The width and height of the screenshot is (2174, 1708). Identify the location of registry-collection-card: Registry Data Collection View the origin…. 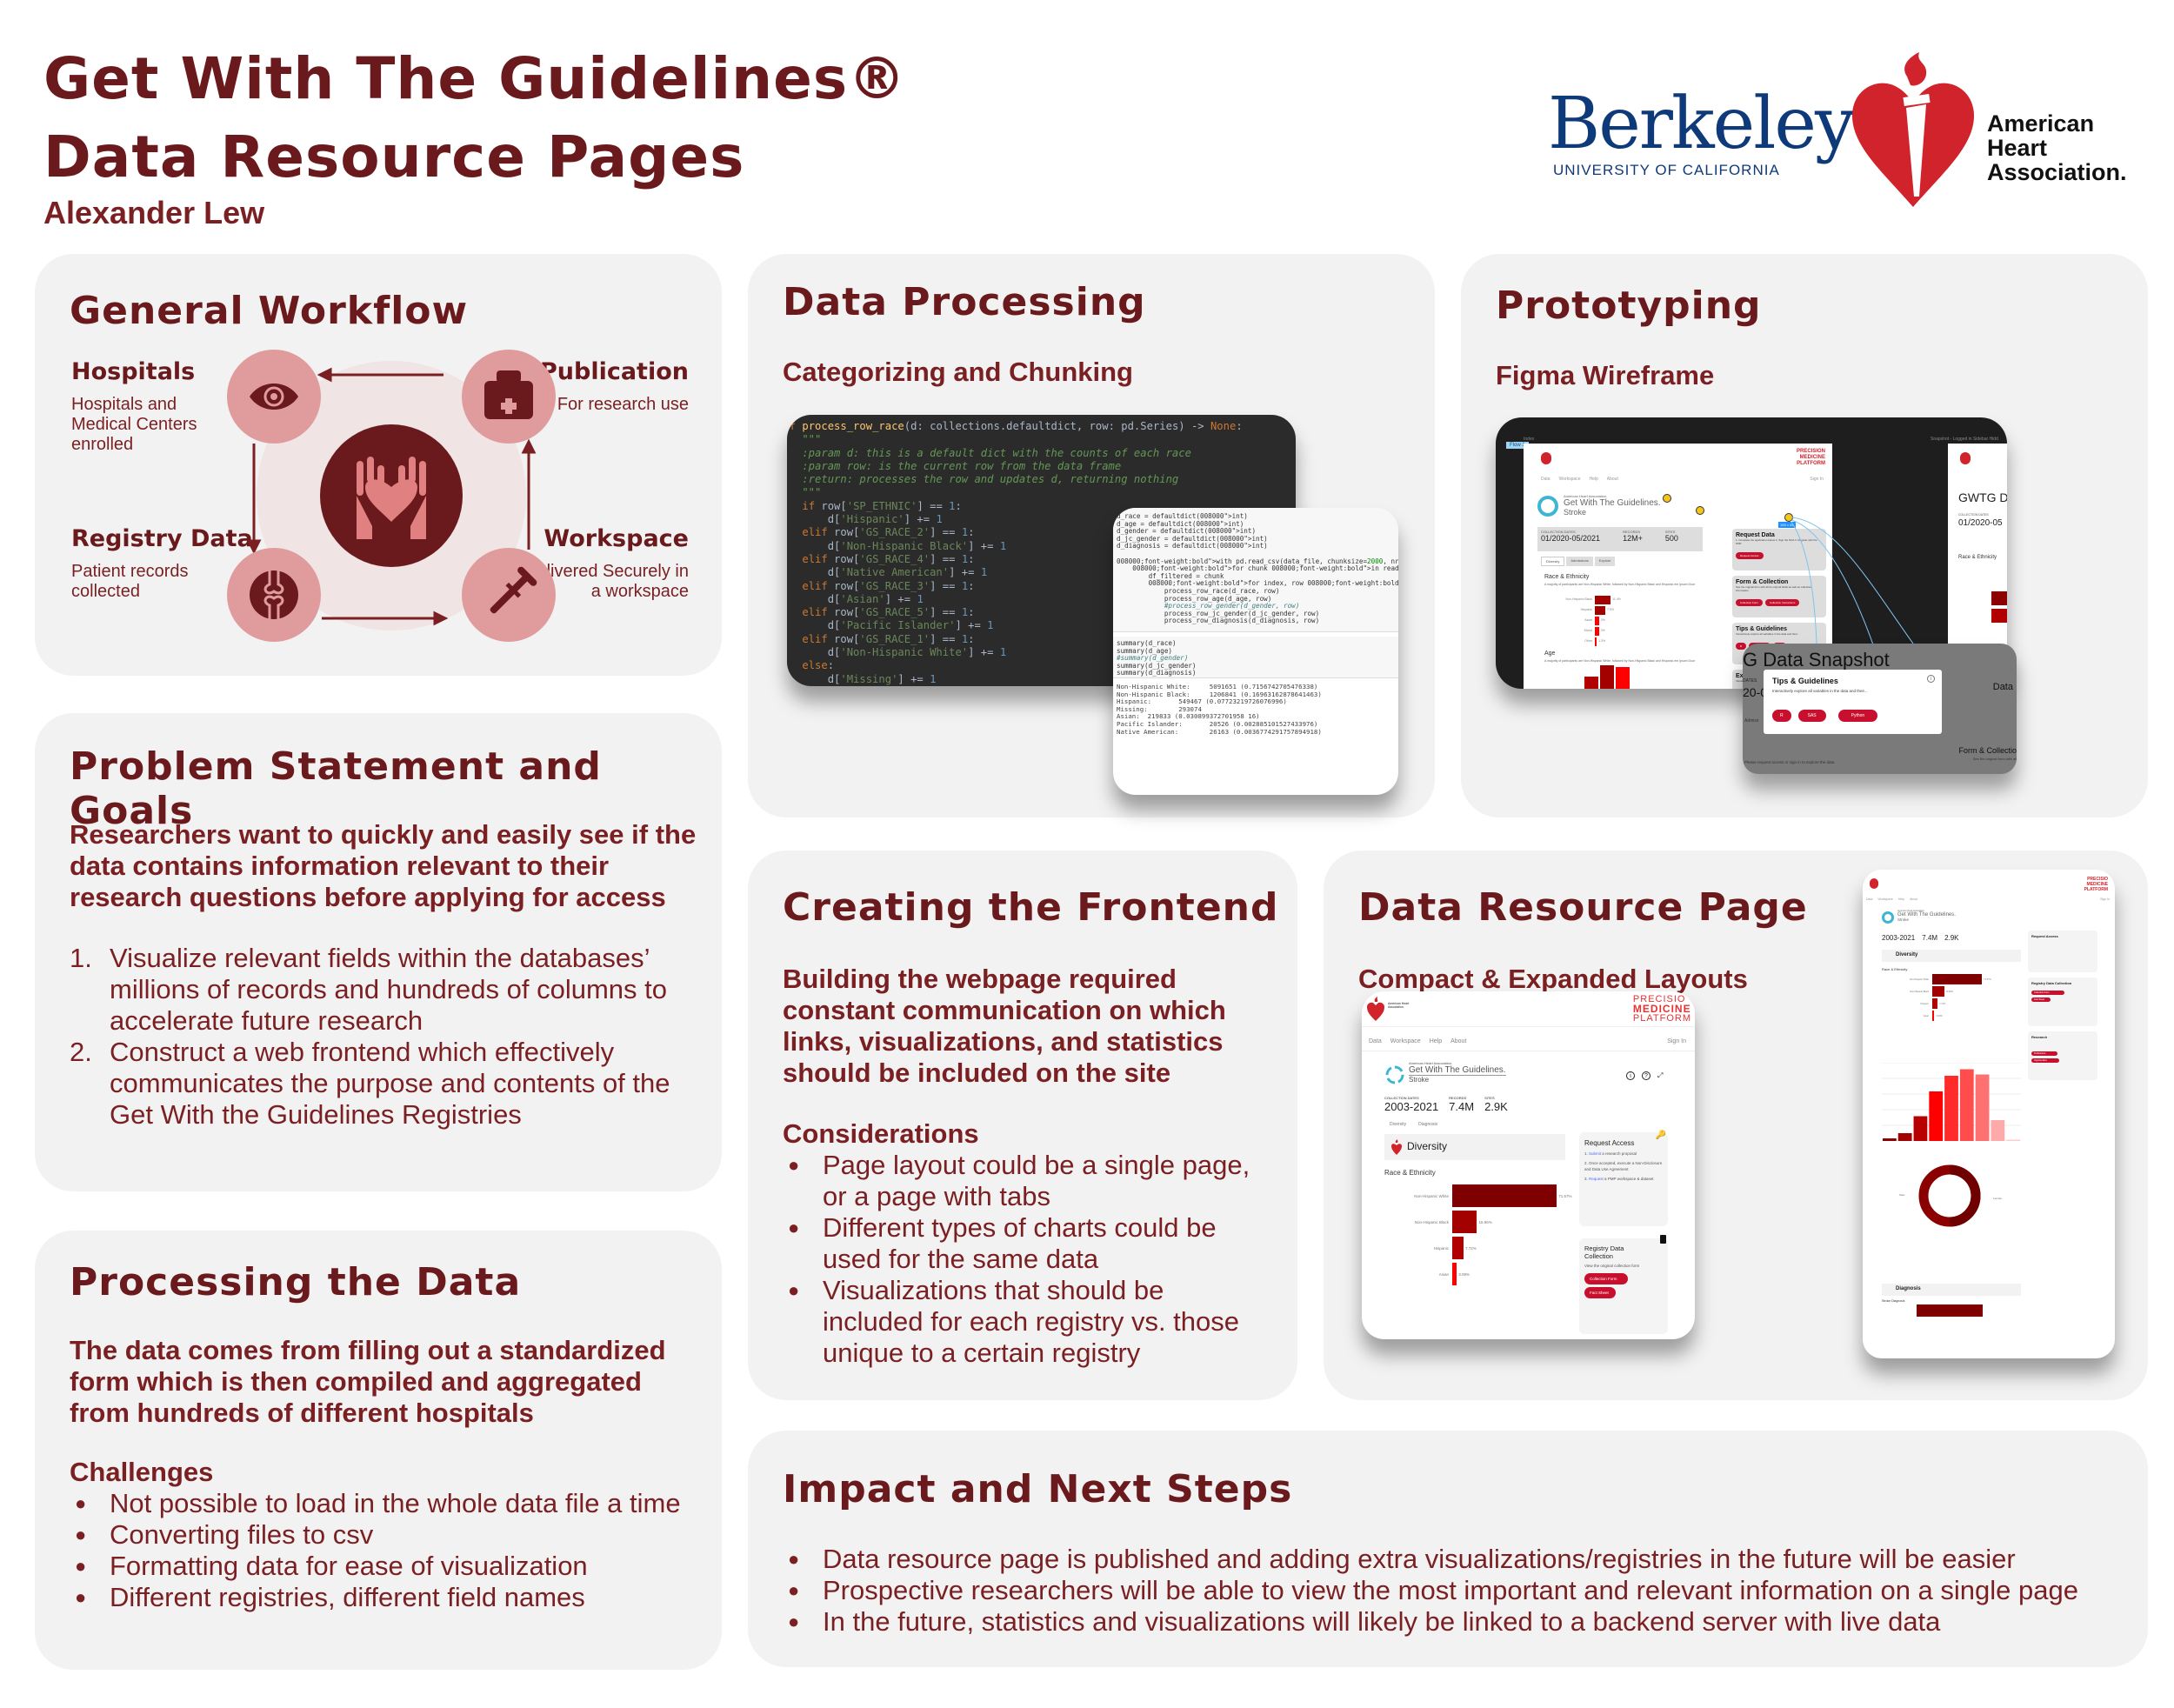
(1623, 1284).